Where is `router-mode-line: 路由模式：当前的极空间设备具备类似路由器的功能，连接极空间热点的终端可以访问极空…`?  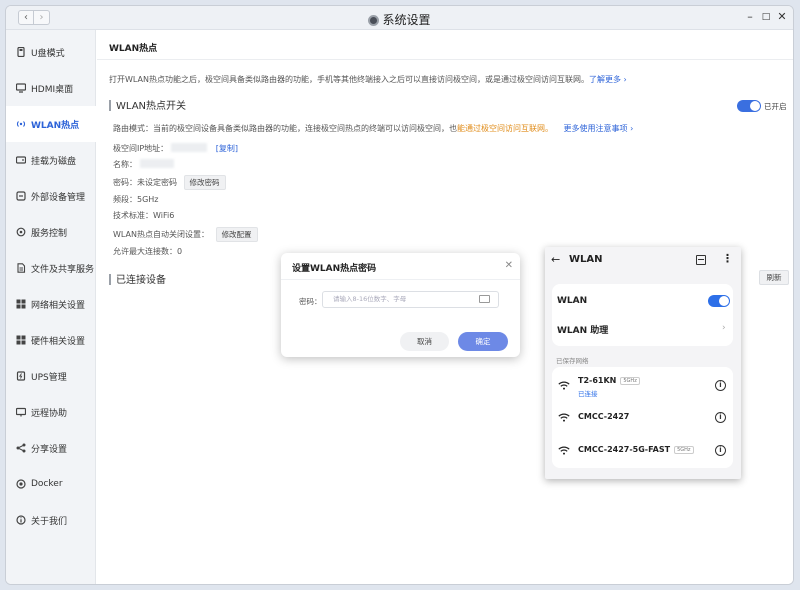
router-mode-line: 路由模式：当前的极空间设备具备类似路由器的功能，连接极空间热点的终端可以访问极空… is located at coordinates (373, 128).